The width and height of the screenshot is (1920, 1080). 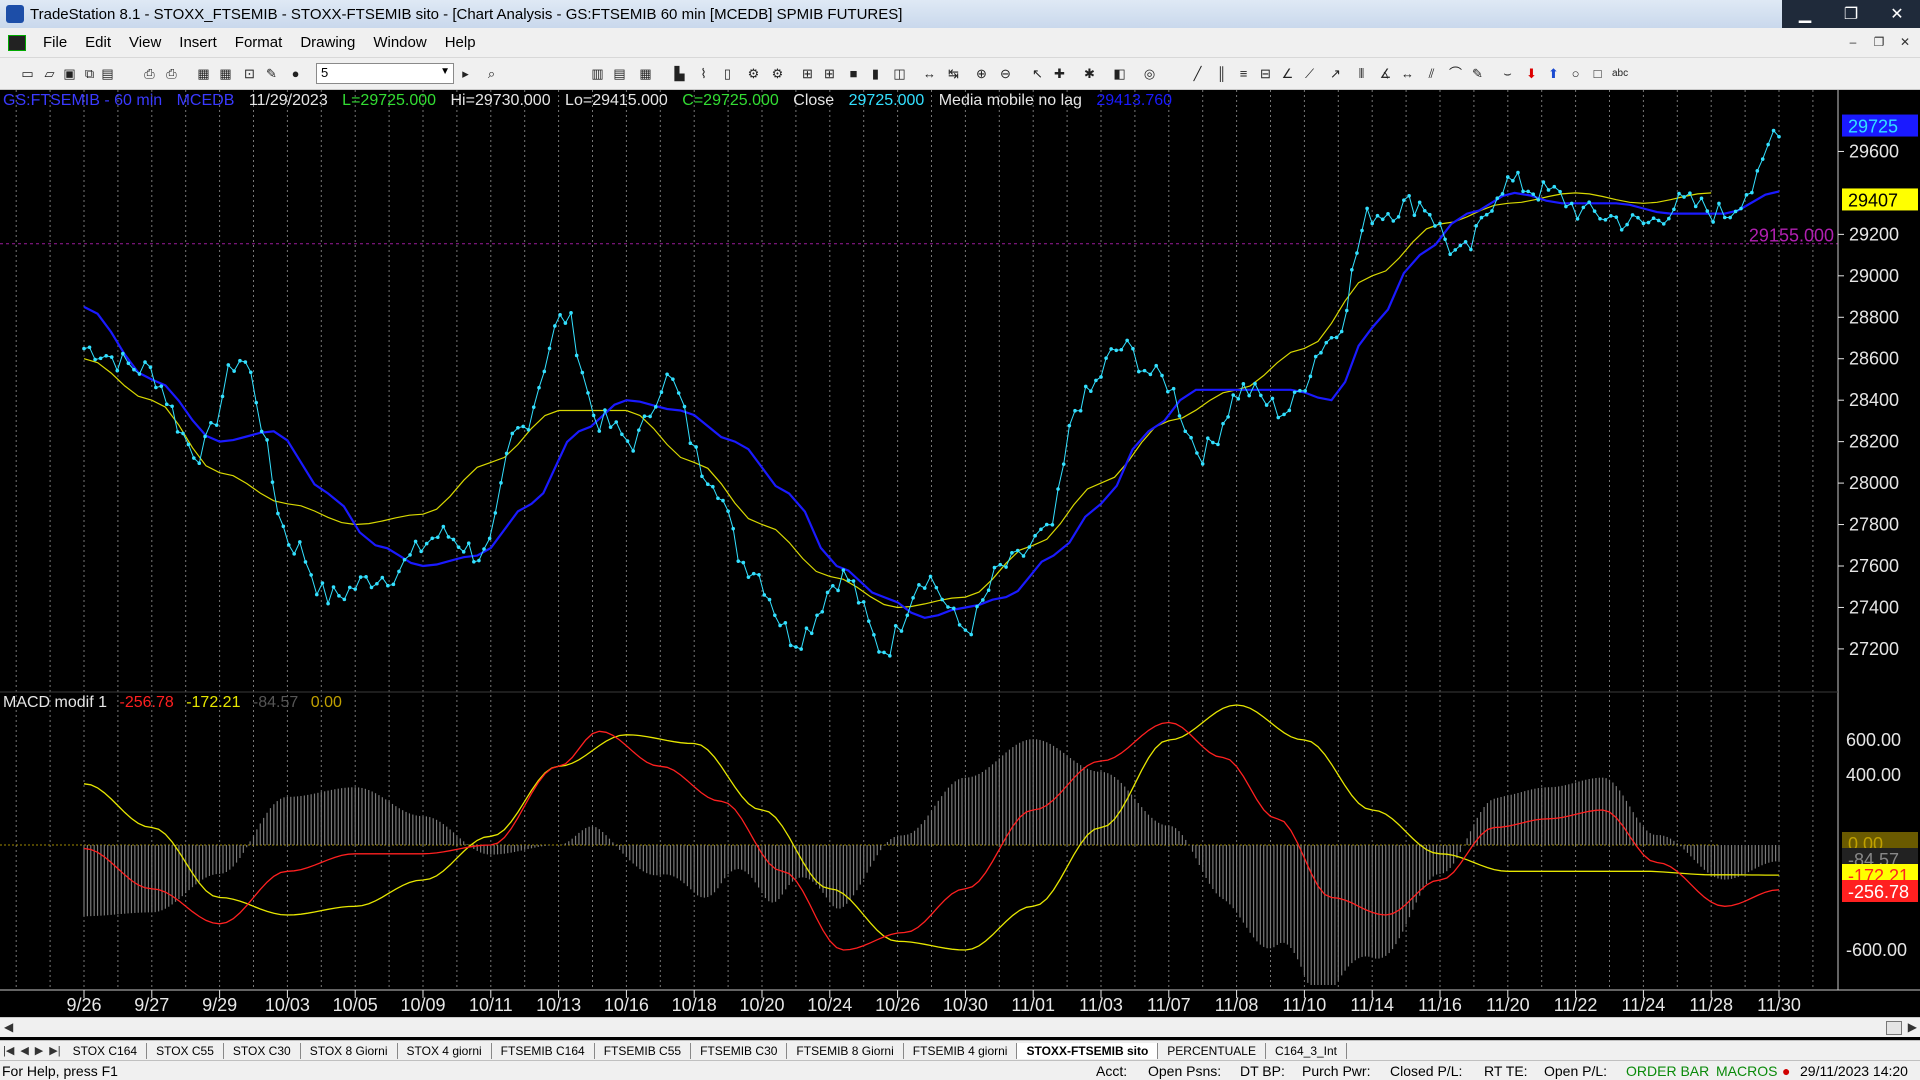 What do you see at coordinates (465, 73) in the screenshot?
I see `play-icon: ▸` at bounding box center [465, 73].